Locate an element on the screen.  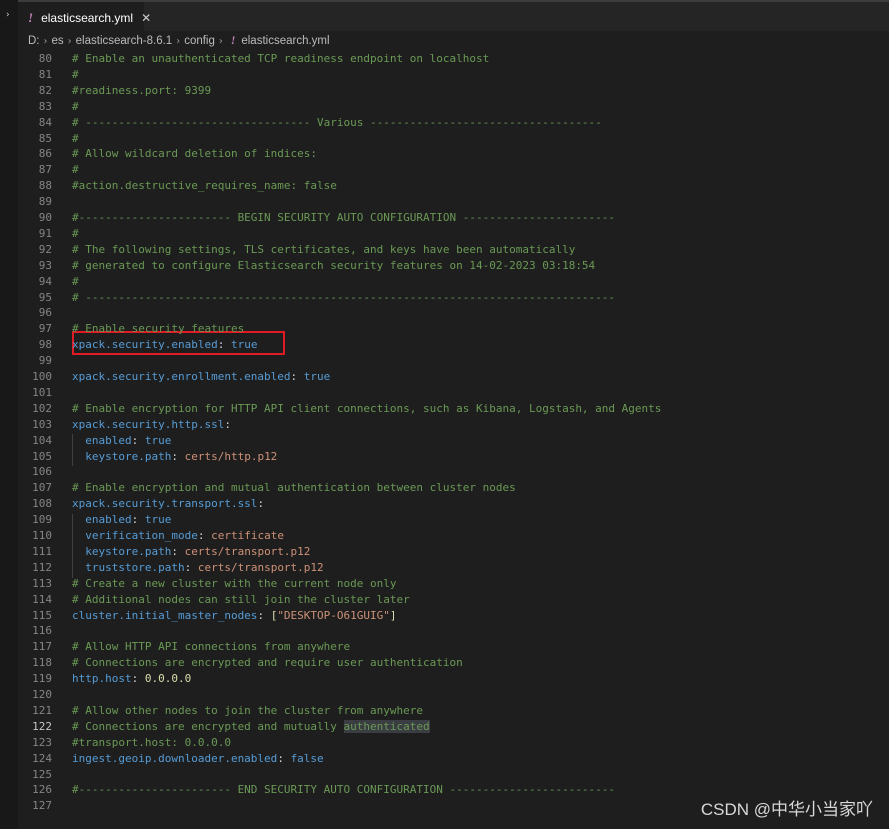
breadcrumb-item-es: es is located at coordinates (58, 41).